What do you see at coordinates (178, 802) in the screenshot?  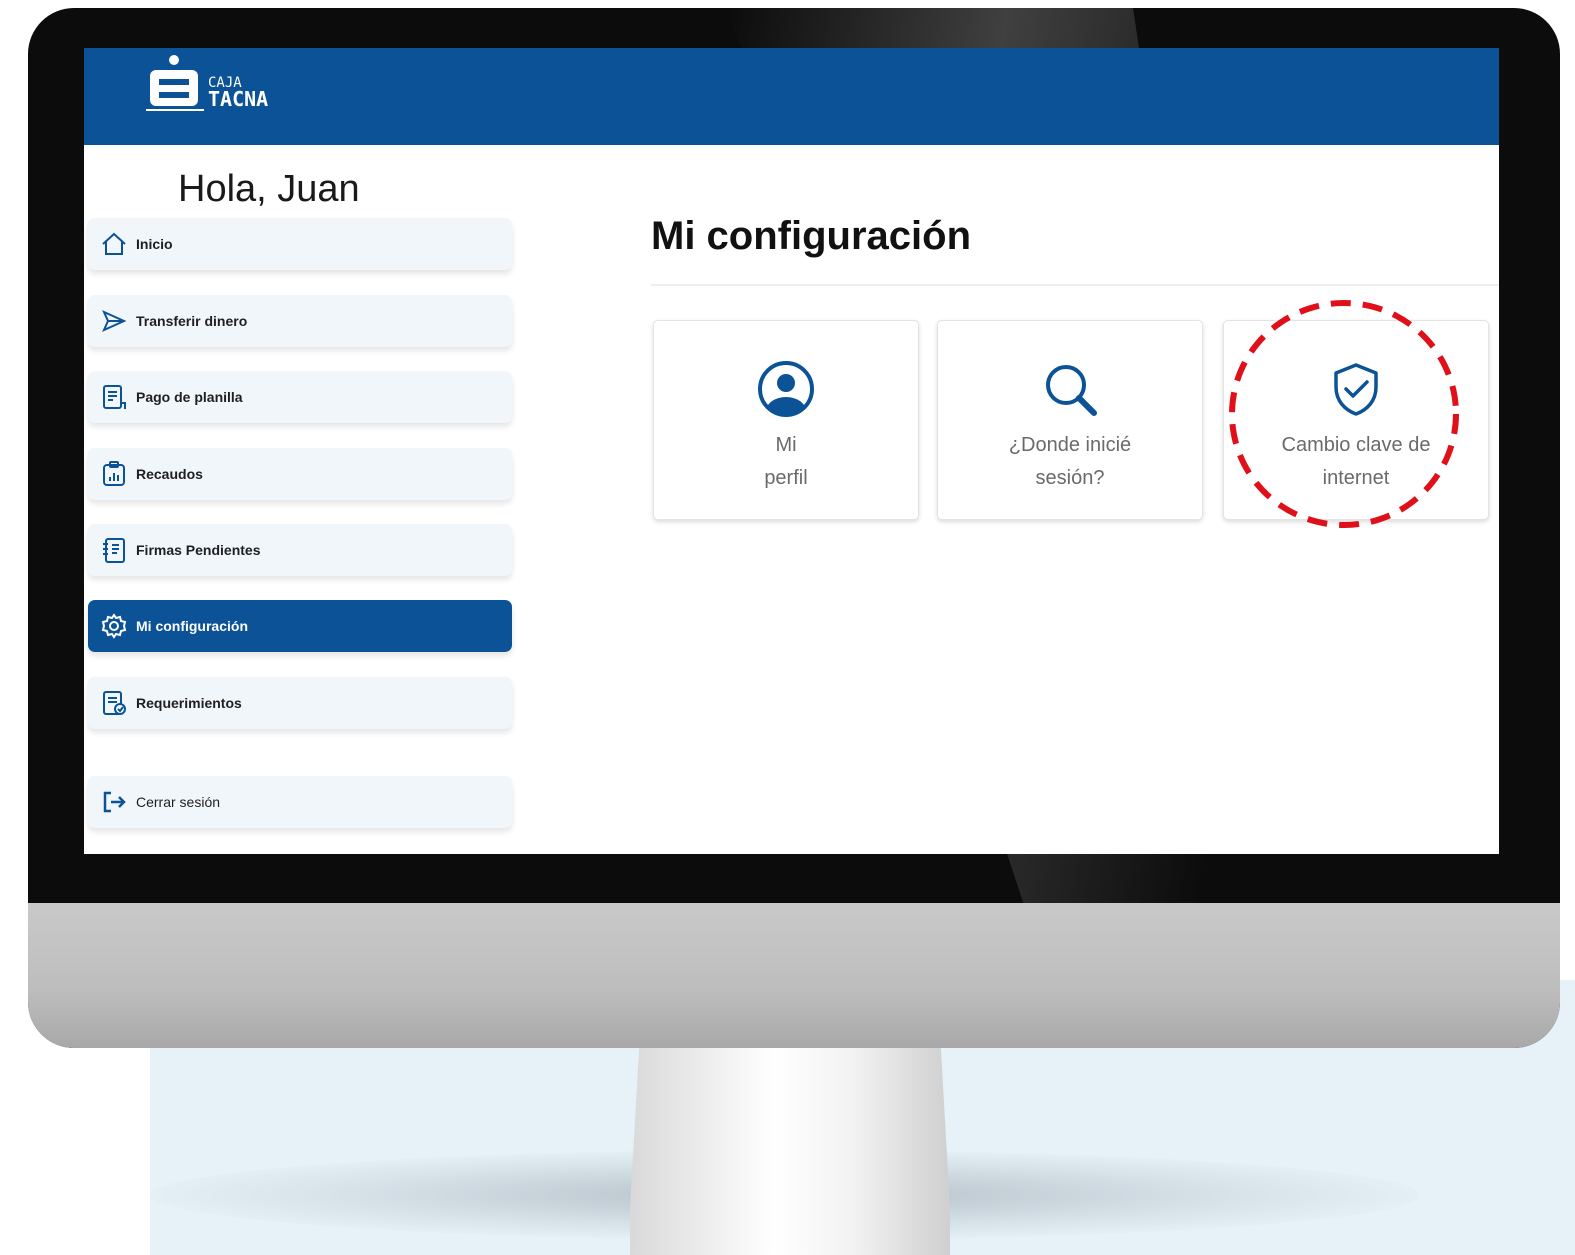 I see `logout-label: Cerrar sesión` at bounding box center [178, 802].